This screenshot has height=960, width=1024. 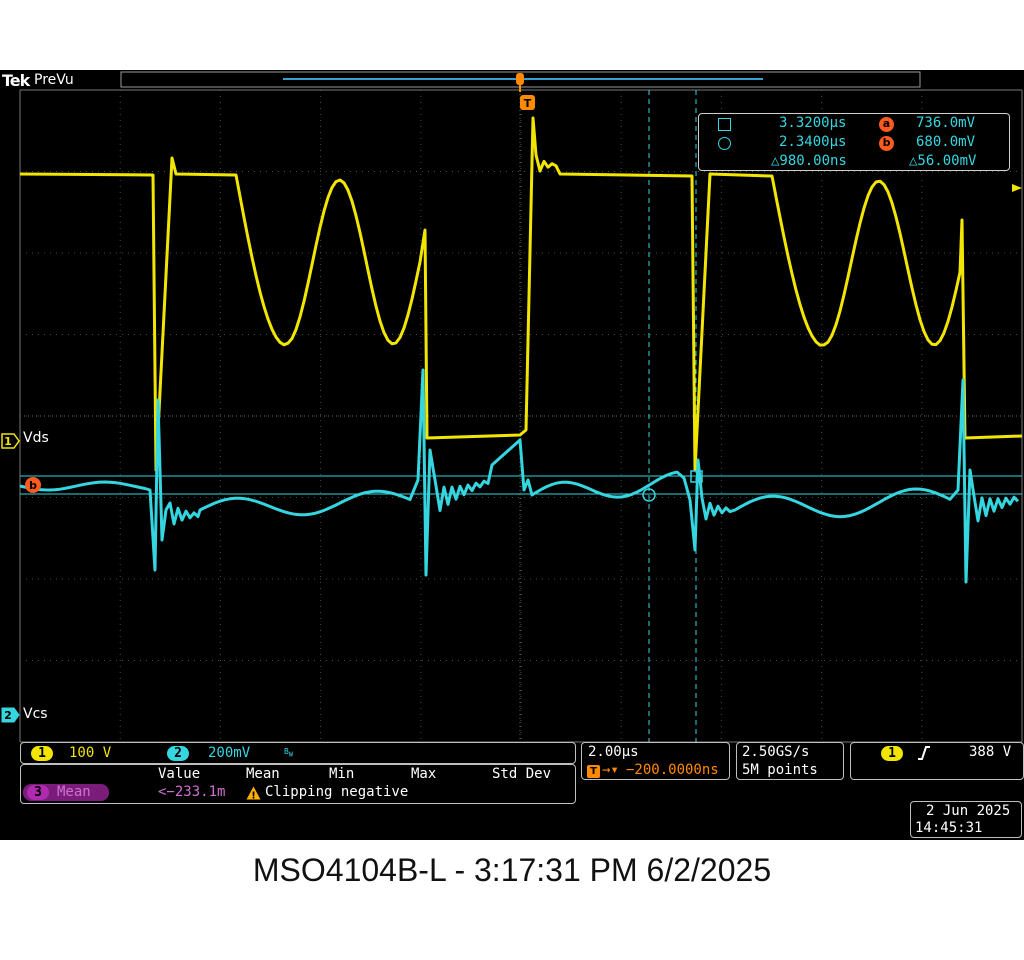 What do you see at coordinates (288, 753) in the screenshot?
I see `bandwidth-limit-icon: BW` at bounding box center [288, 753].